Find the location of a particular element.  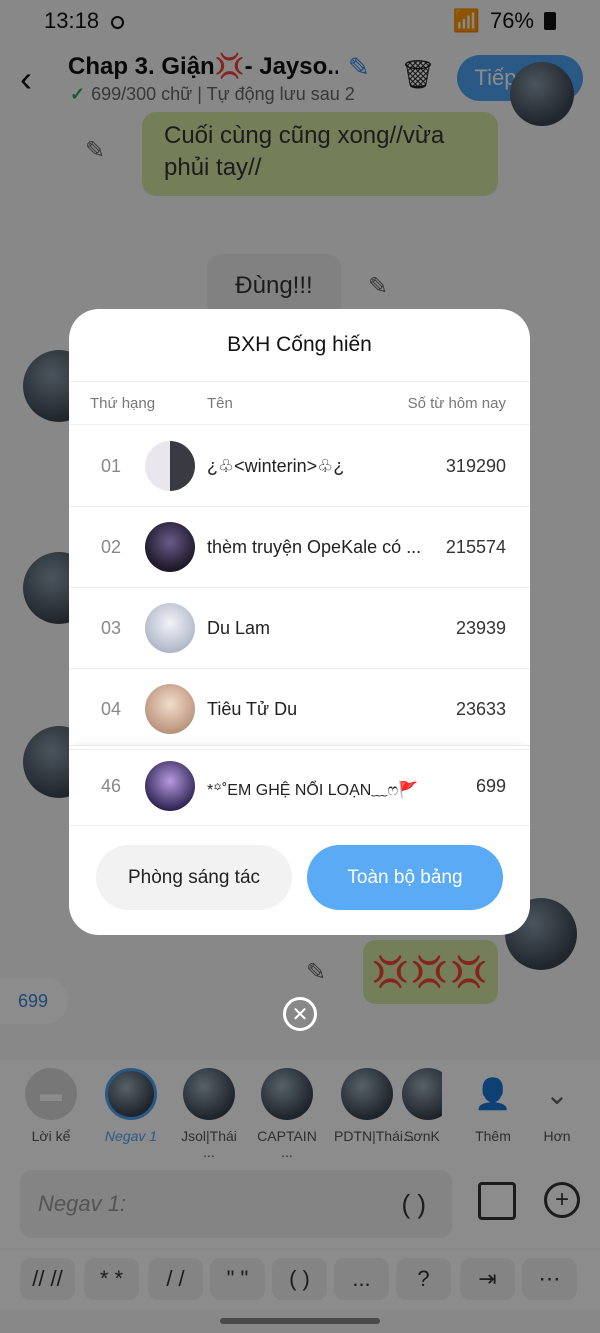

table-row: 03 Du Lam 23939 is located at coordinates (299, 628).